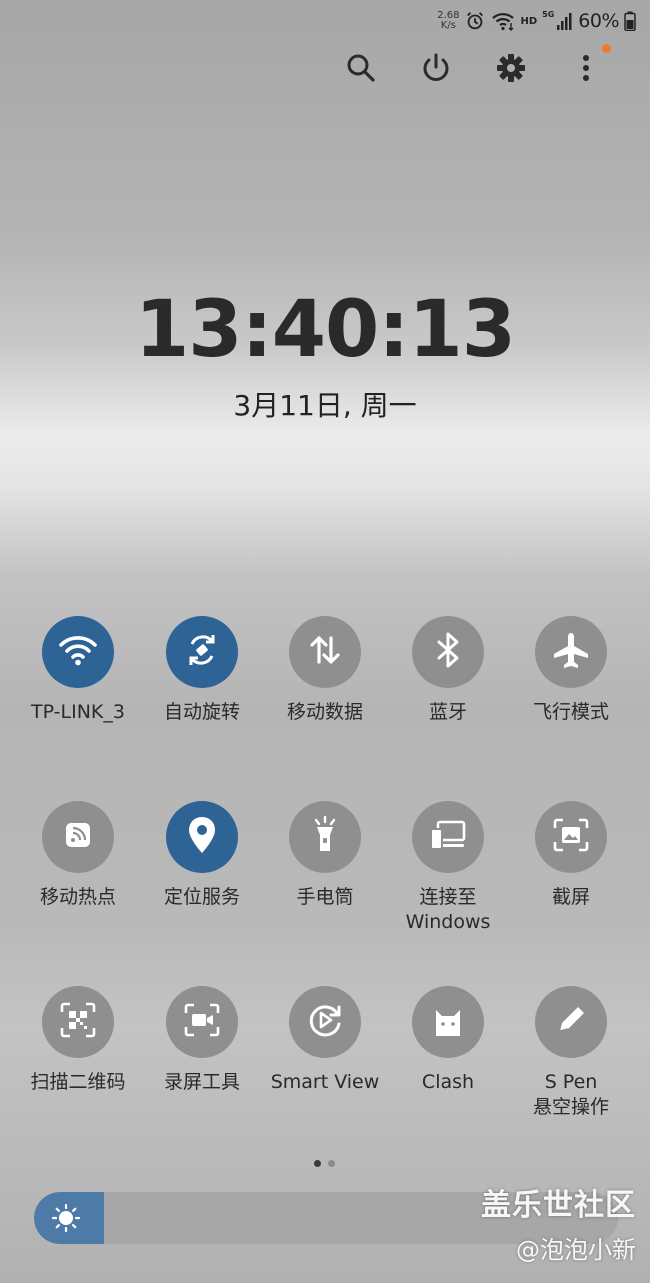 The width and height of the screenshot is (650, 1283). I want to click on tile-screenshot: 截屏, so click(571, 855).